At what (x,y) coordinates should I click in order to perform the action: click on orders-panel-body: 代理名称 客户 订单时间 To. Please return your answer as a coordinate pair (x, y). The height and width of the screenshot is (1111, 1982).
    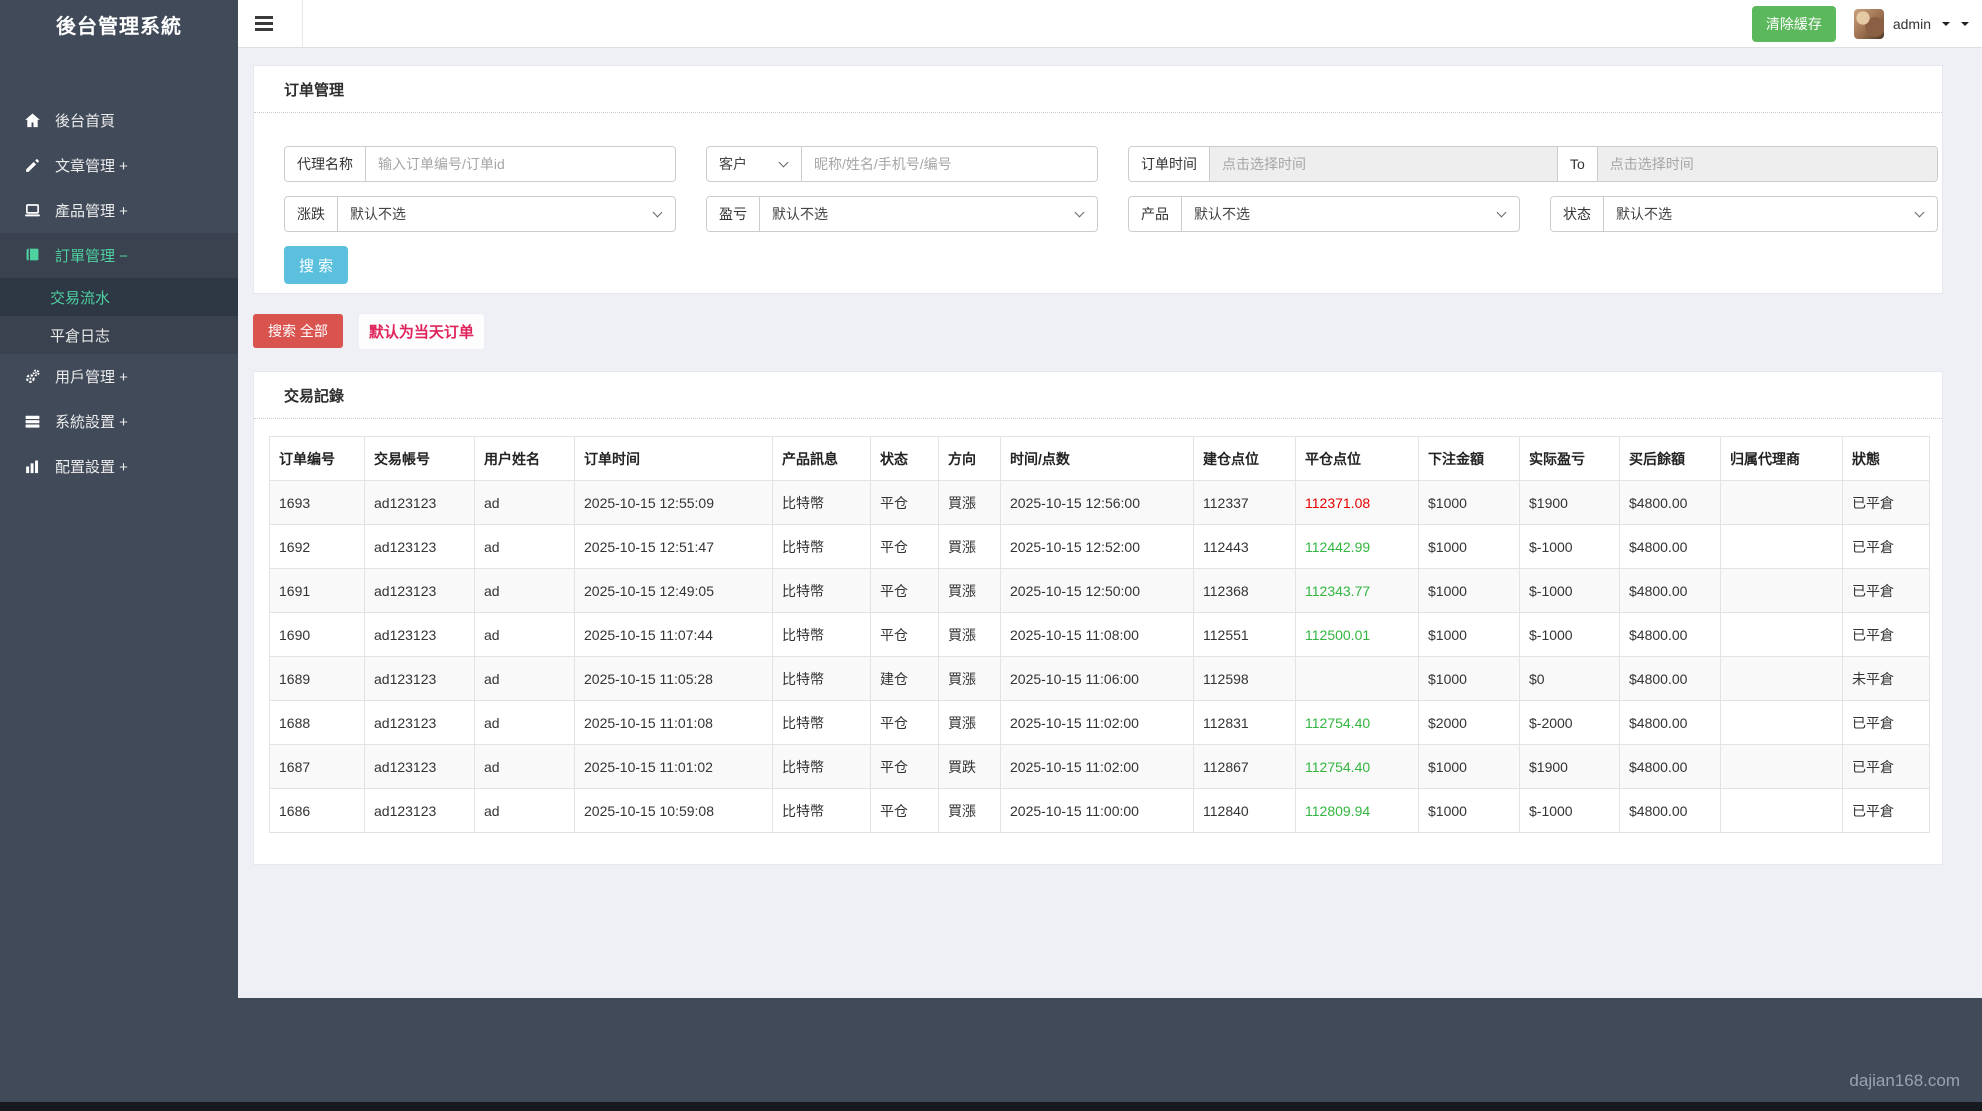
    Looking at the image, I should click on (1098, 203).